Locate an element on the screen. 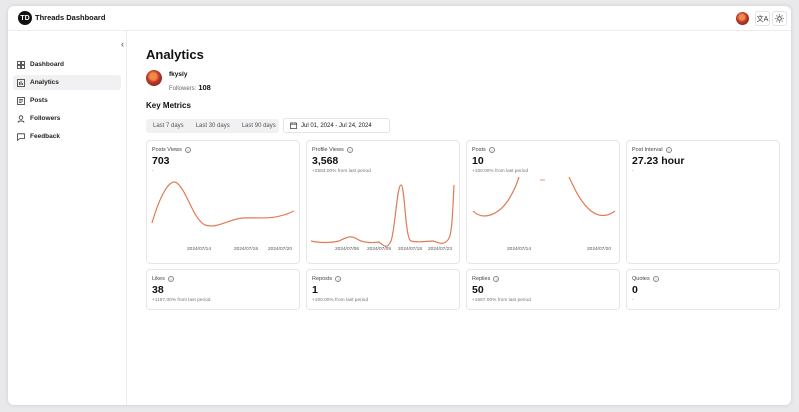 This screenshot has height=412, width=799. calendar-icon is located at coordinates (293, 125).